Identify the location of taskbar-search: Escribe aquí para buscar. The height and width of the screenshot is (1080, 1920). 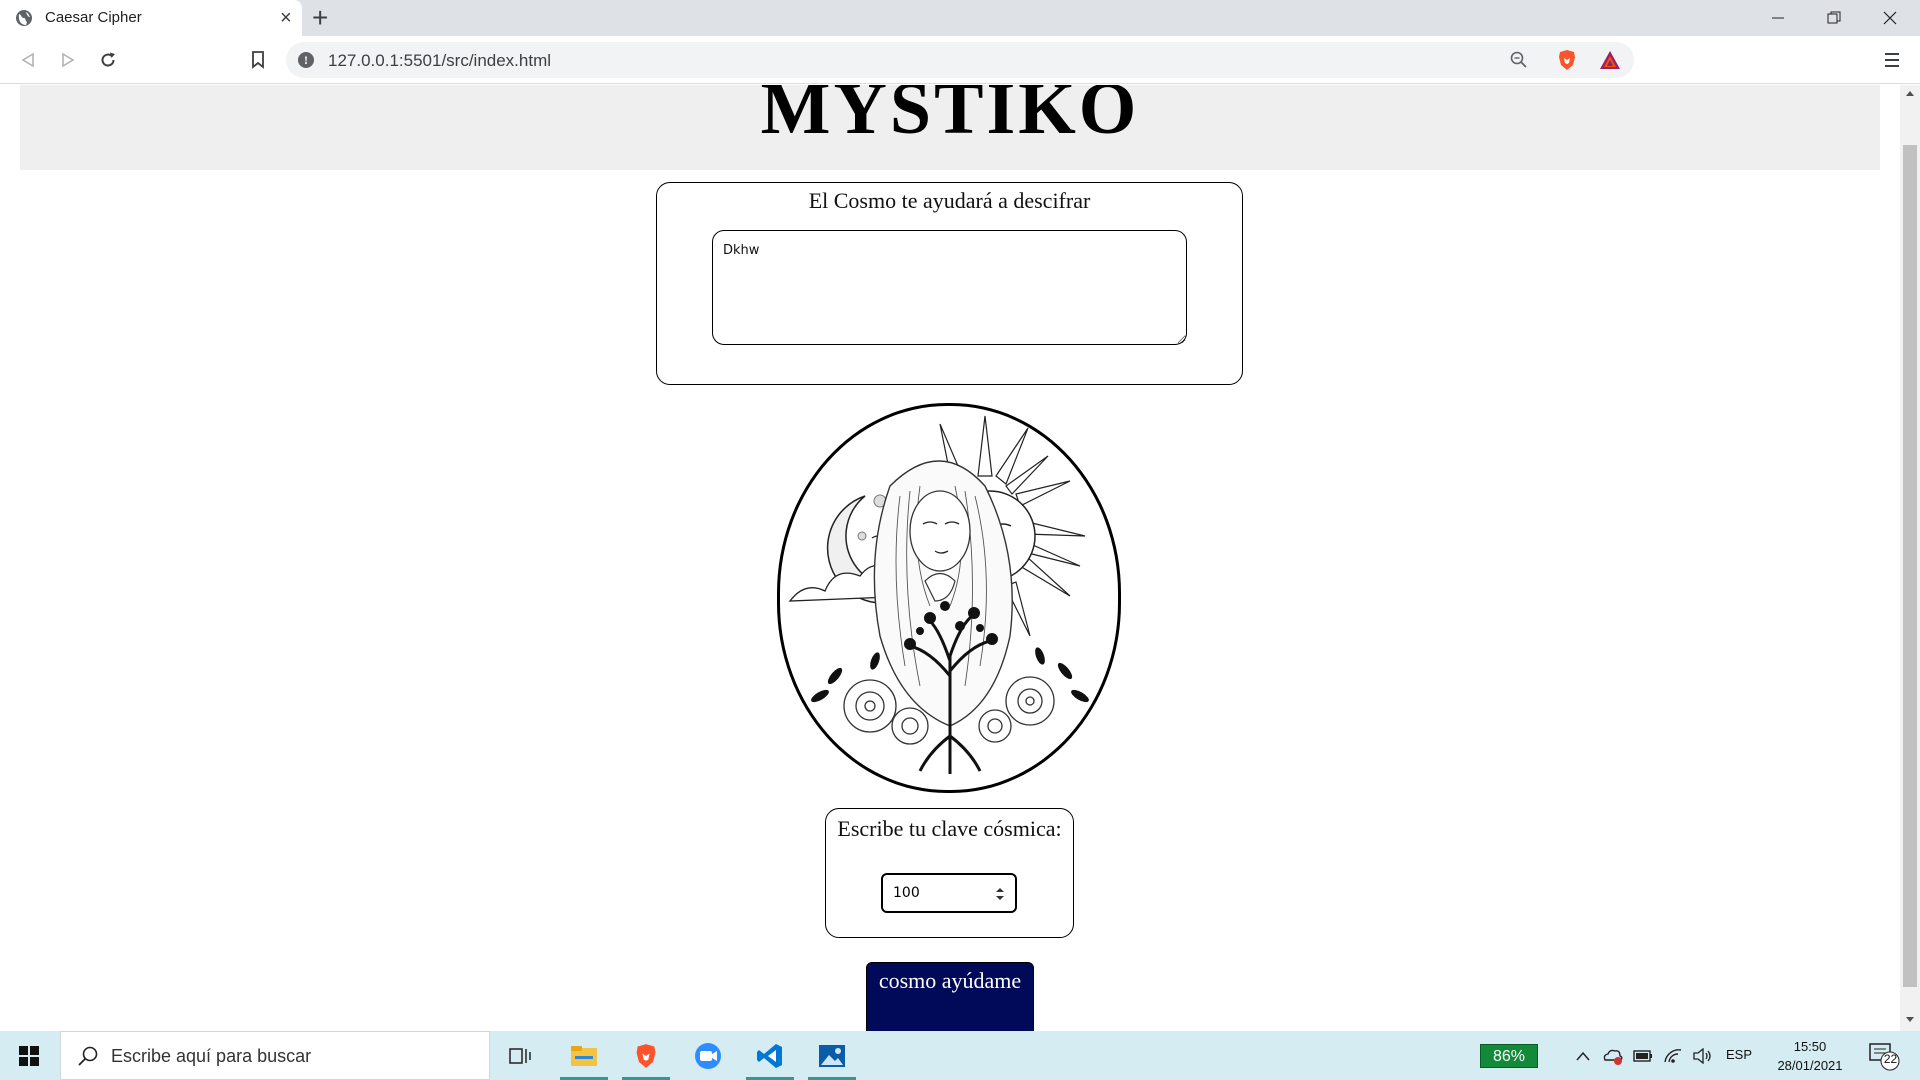
(275, 1055).